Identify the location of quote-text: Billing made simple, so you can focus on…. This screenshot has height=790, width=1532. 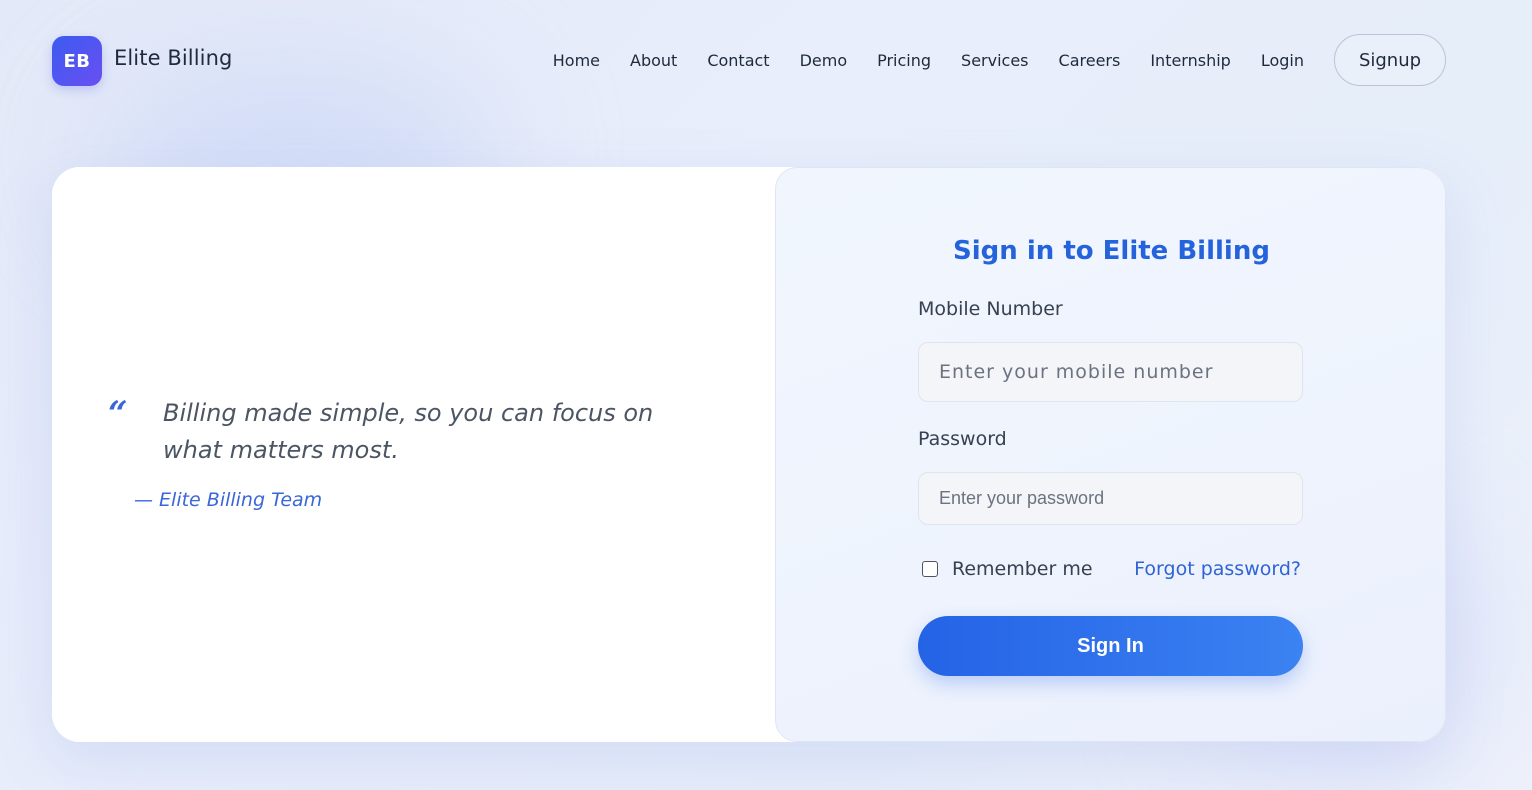
(408, 431).